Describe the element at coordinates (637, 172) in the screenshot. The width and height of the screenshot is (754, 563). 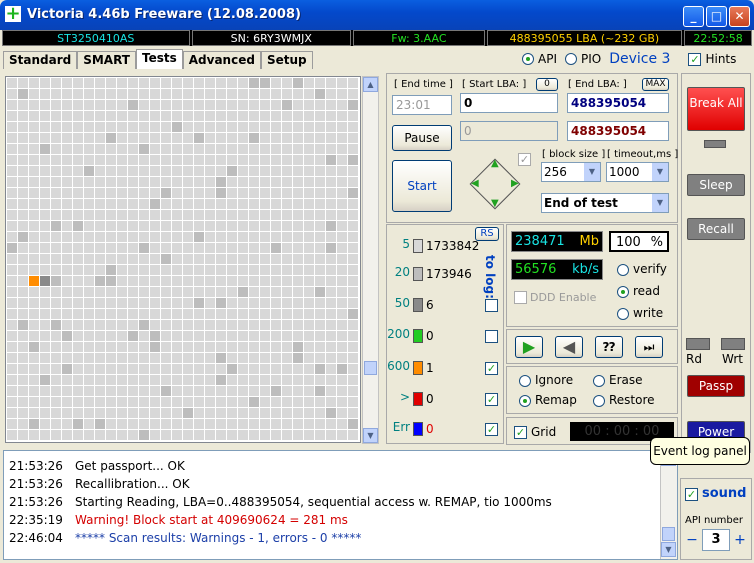
I see `timeout-select: 1000 ▼` at that location.